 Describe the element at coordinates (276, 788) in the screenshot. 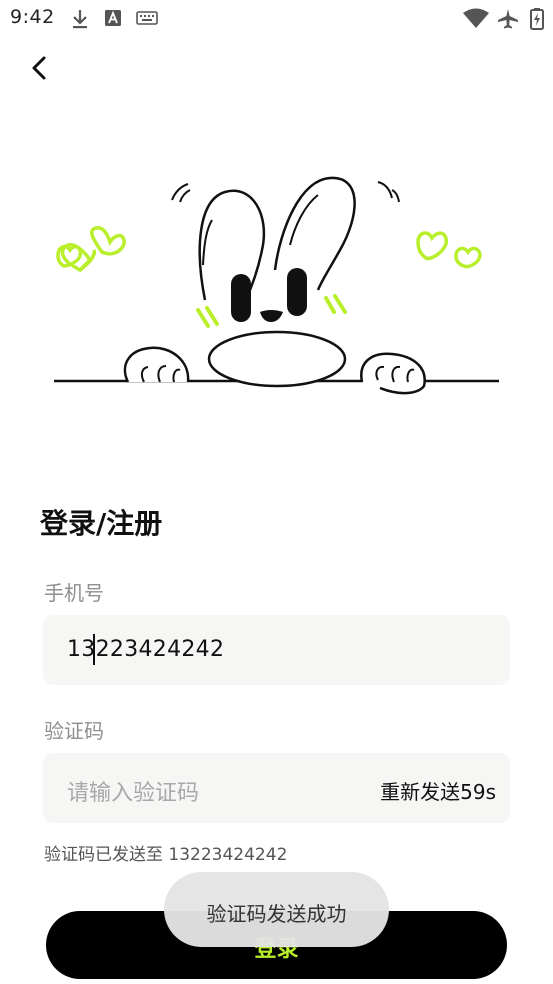

I see `code-input: 请输入验证码 重新发送59s` at that location.